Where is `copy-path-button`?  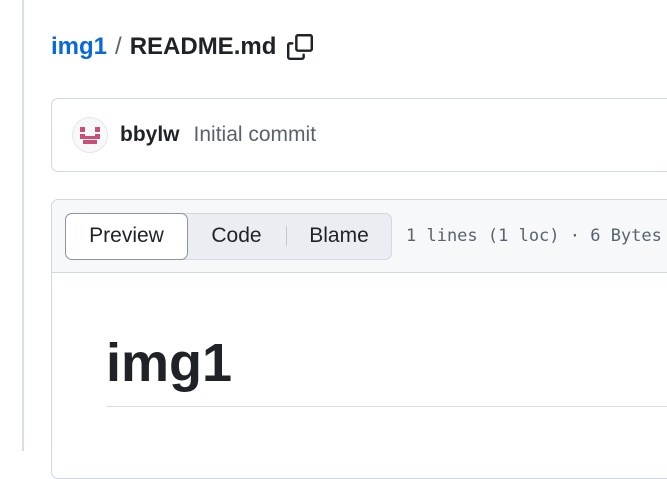
copy-path-button is located at coordinates (300, 47).